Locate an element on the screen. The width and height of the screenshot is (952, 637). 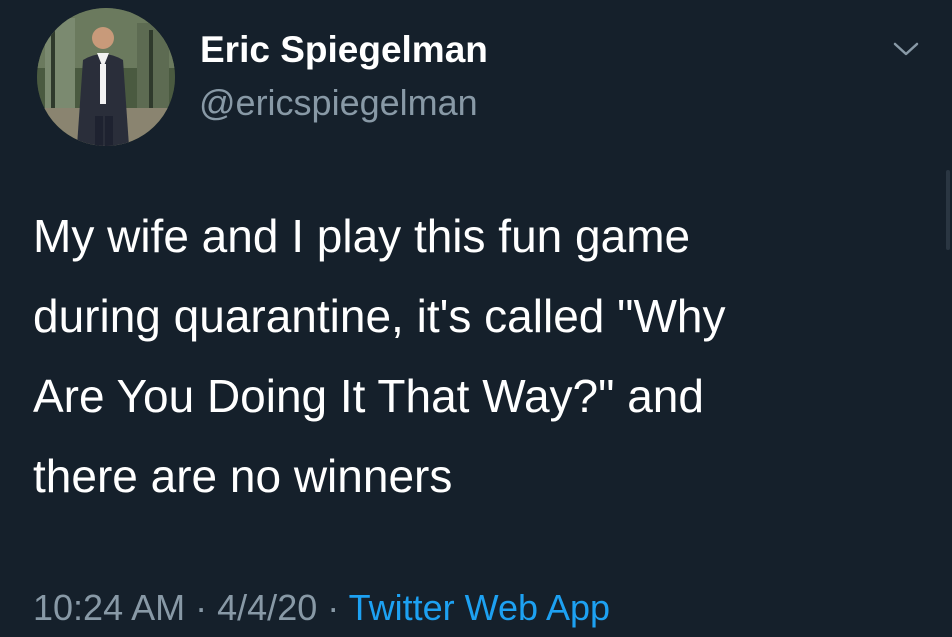
tweet-time: 10:24 AM is located at coordinates (109, 607).